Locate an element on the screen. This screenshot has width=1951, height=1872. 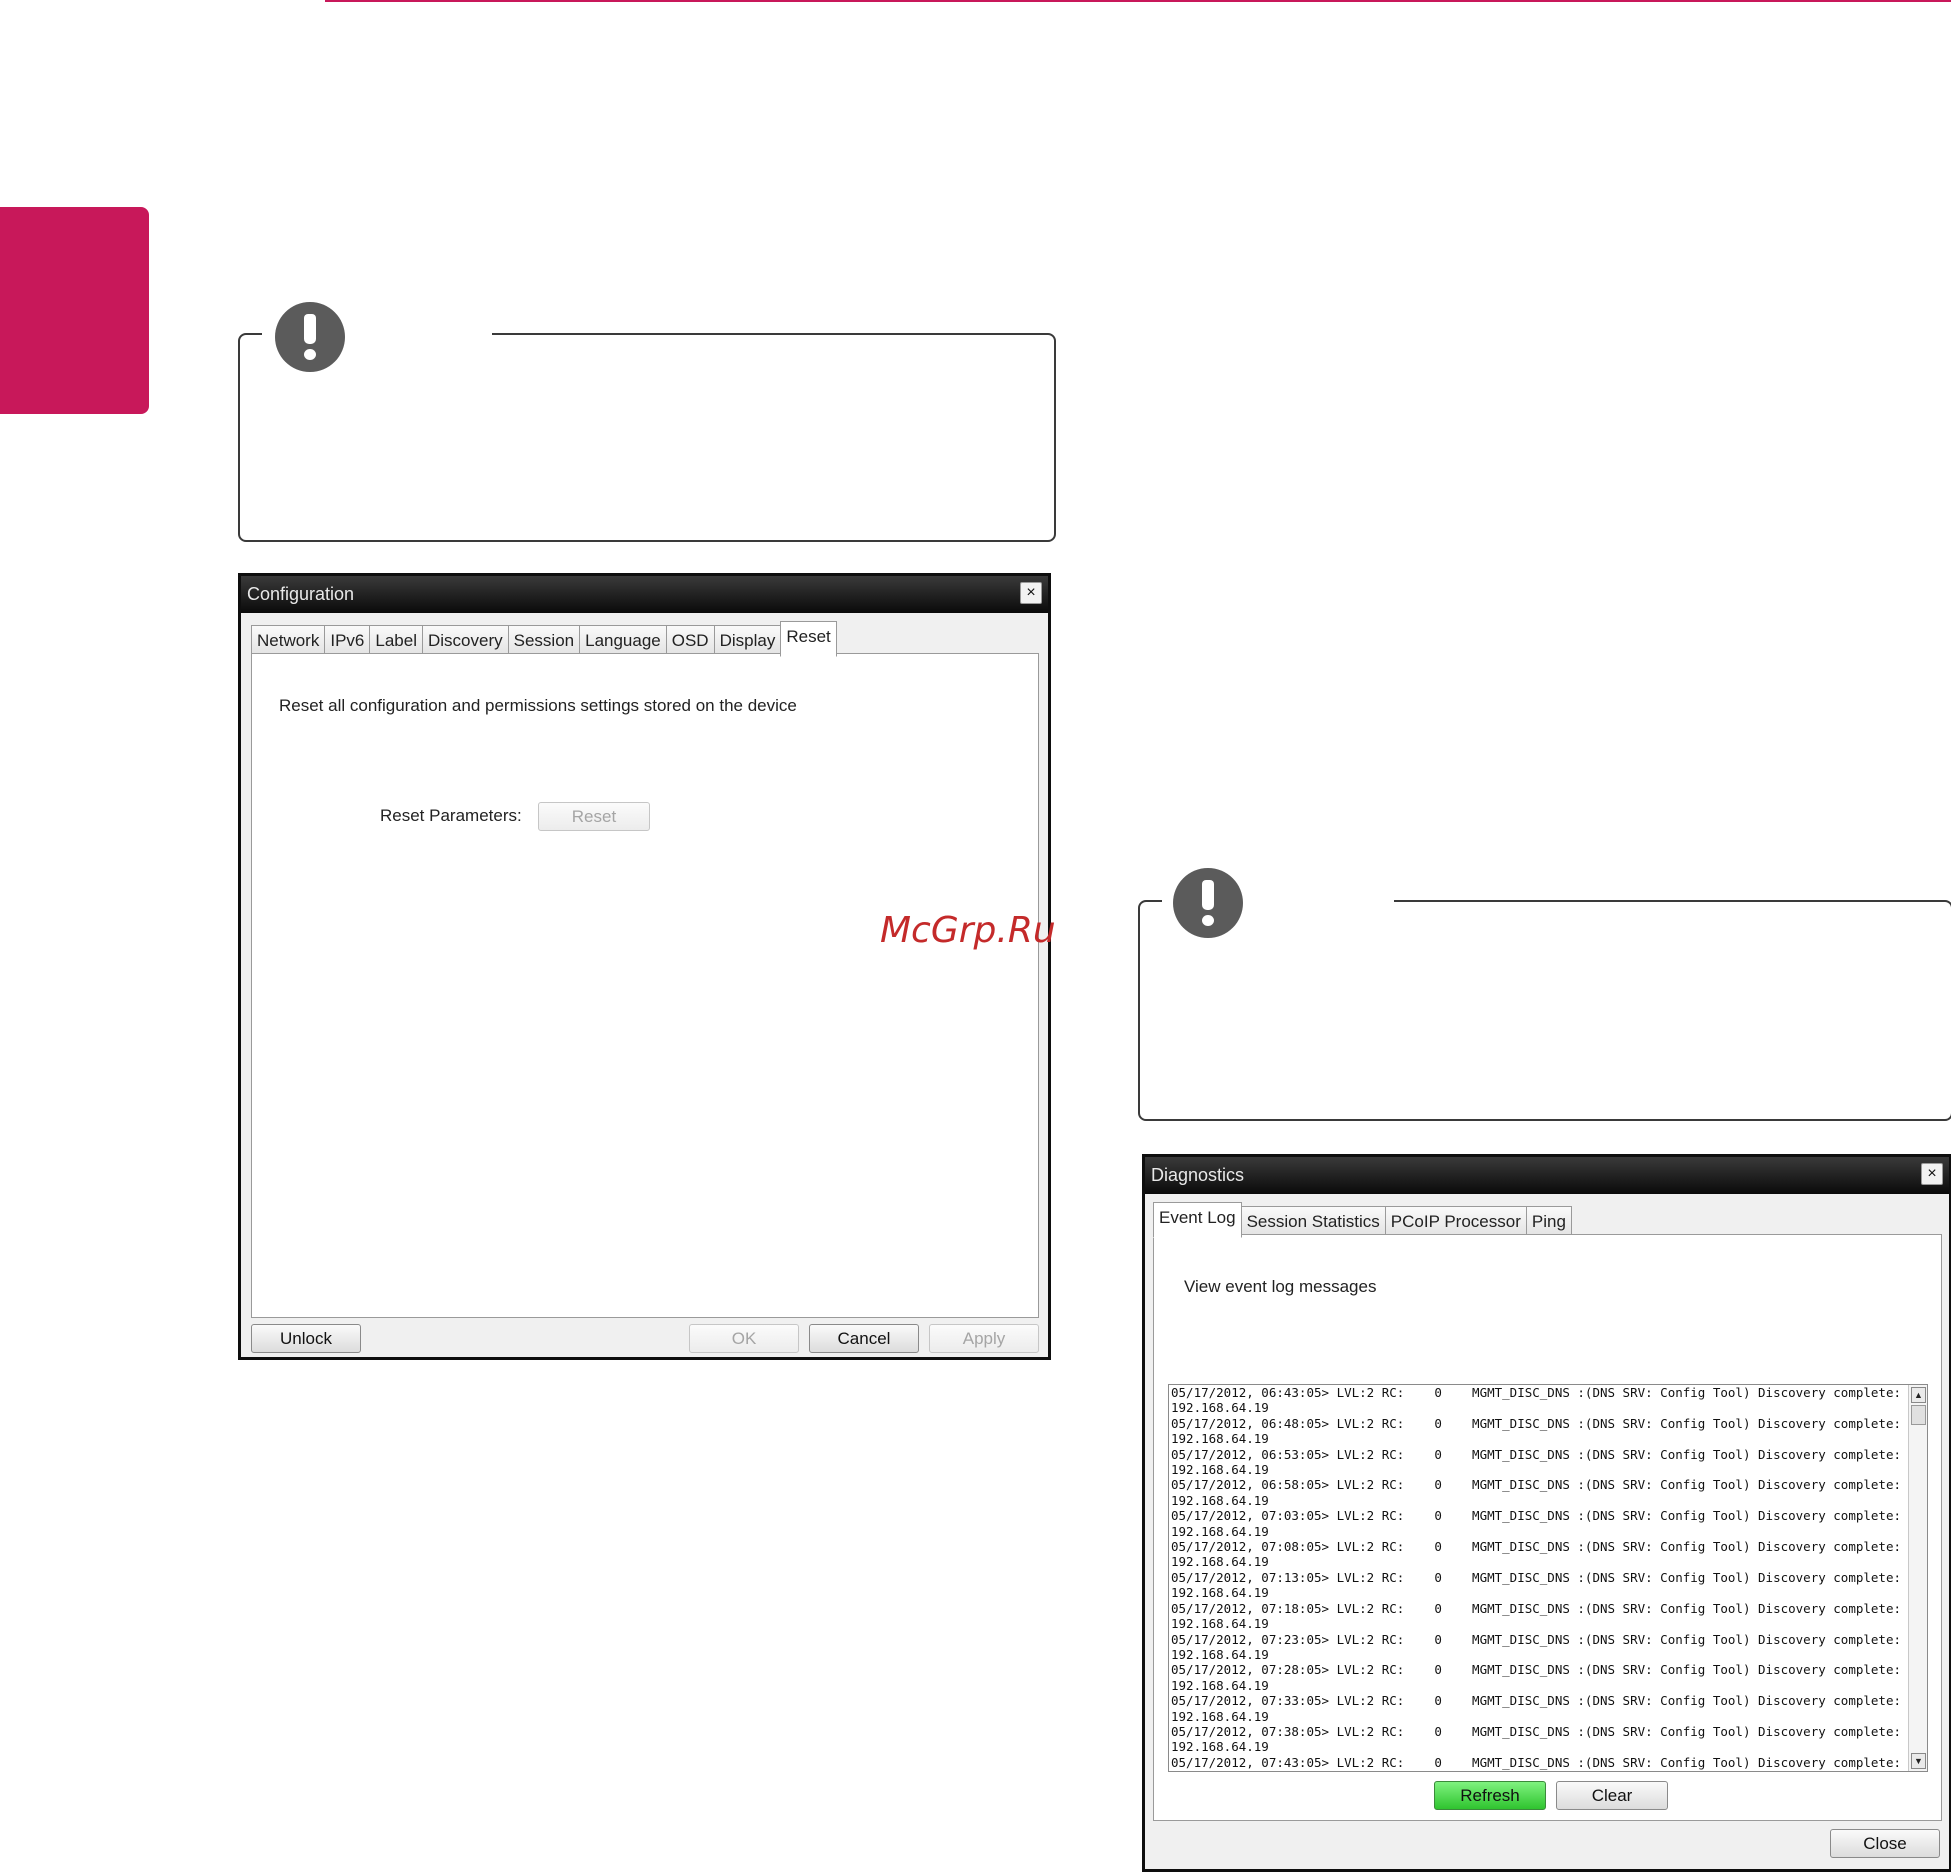
event-log-description: View event log messages is located at coordinates (1280, 1286).